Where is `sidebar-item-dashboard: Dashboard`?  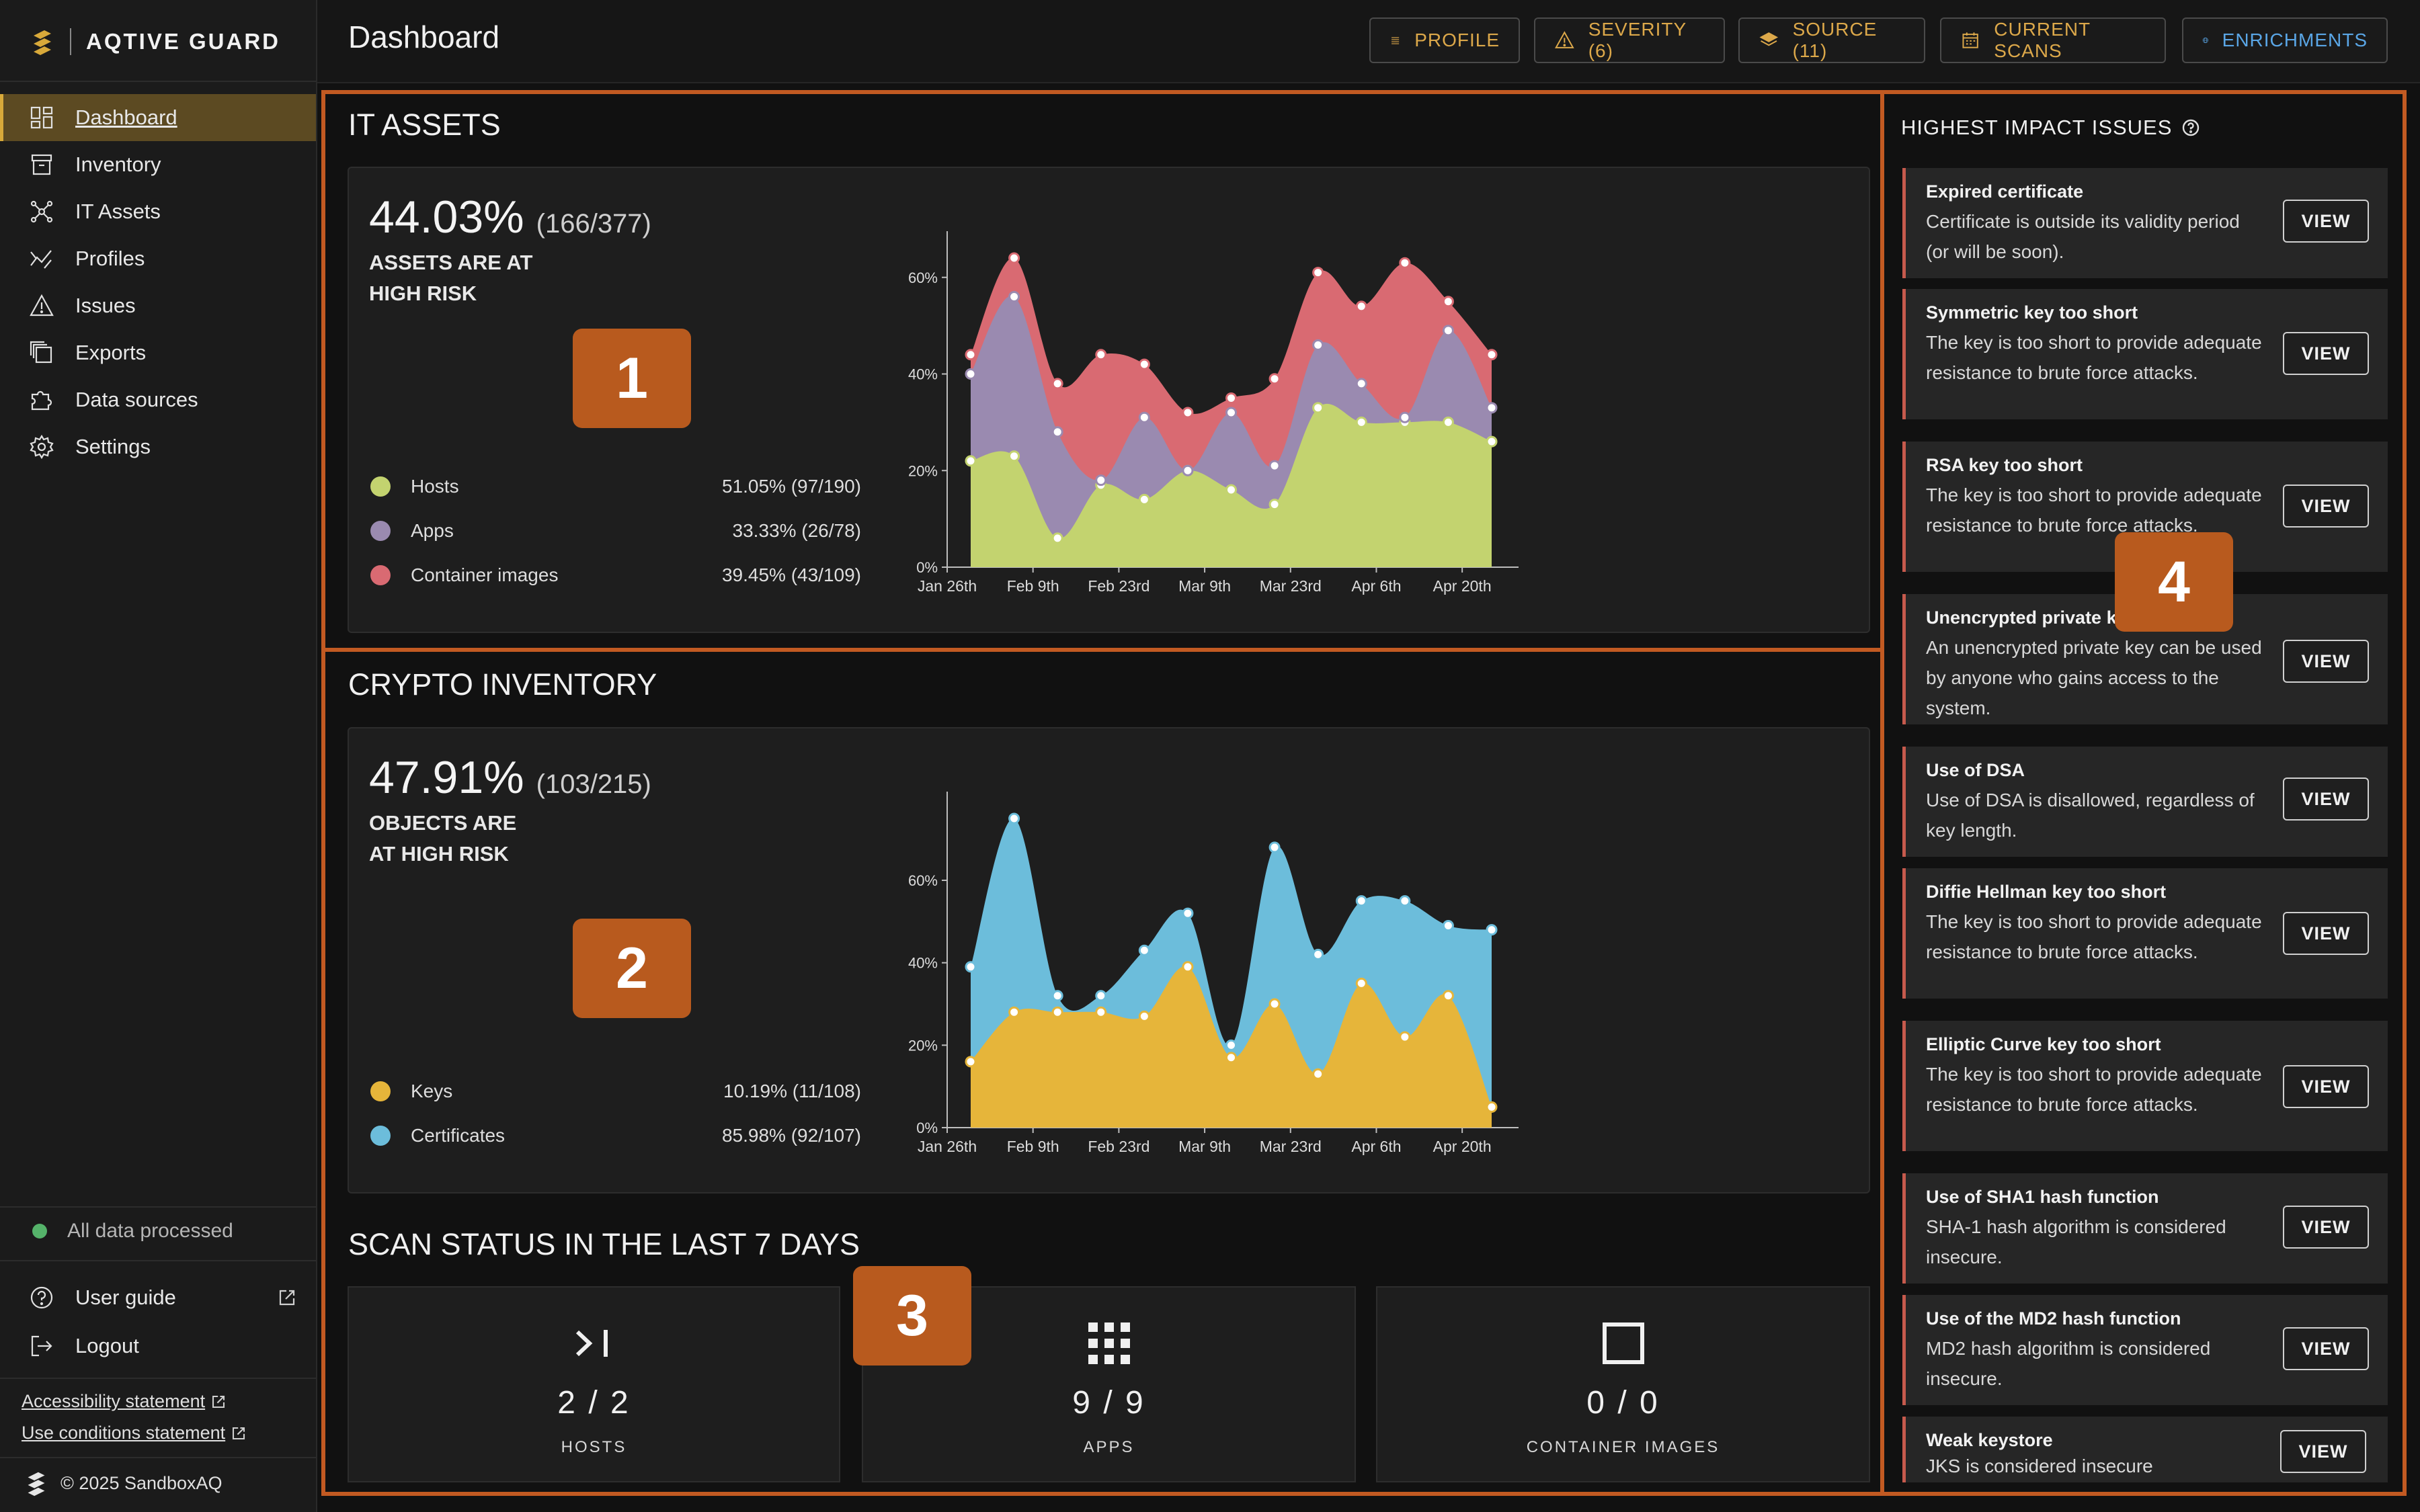 sidebar-item-dashboard: Dashboard is located at coordinates (158, 118).